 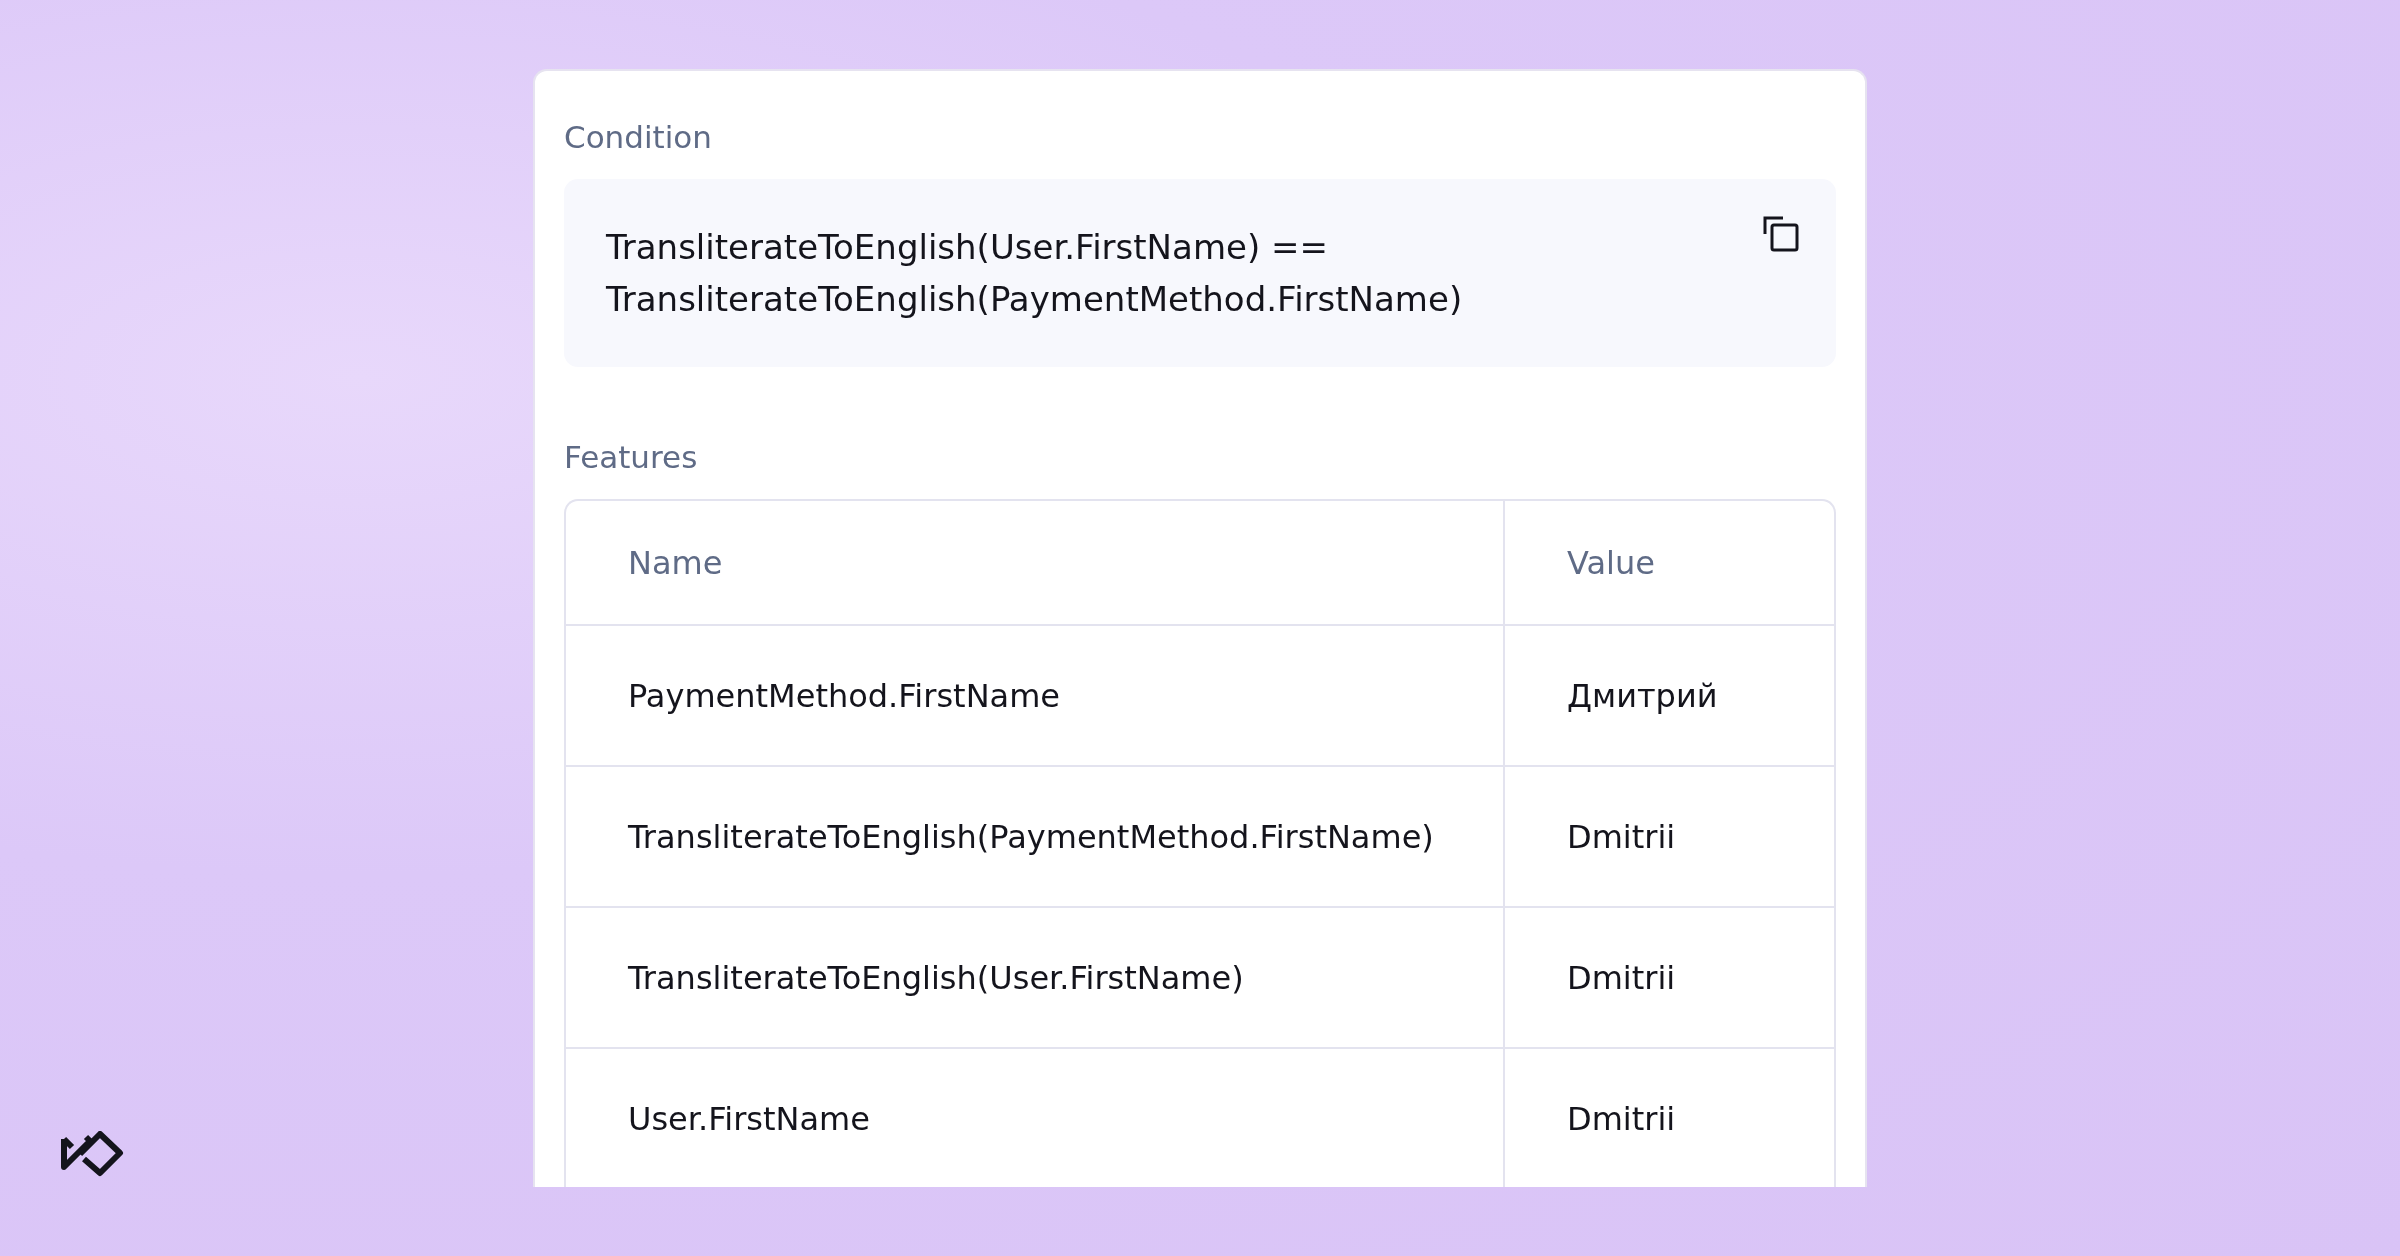 I want to click on column-header: Name, so click(x=675, y=563).